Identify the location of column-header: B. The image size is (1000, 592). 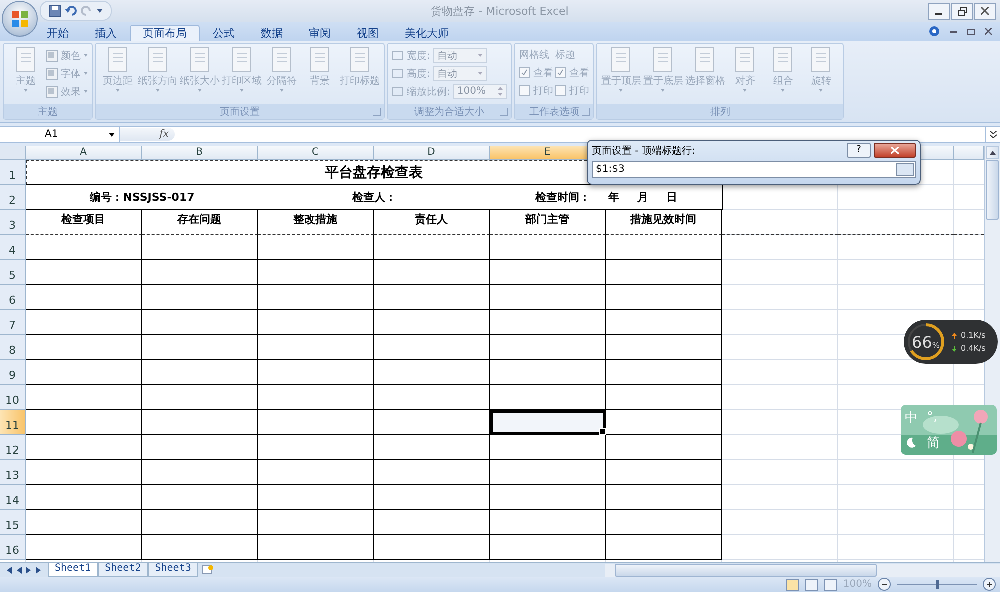
(200, 153).